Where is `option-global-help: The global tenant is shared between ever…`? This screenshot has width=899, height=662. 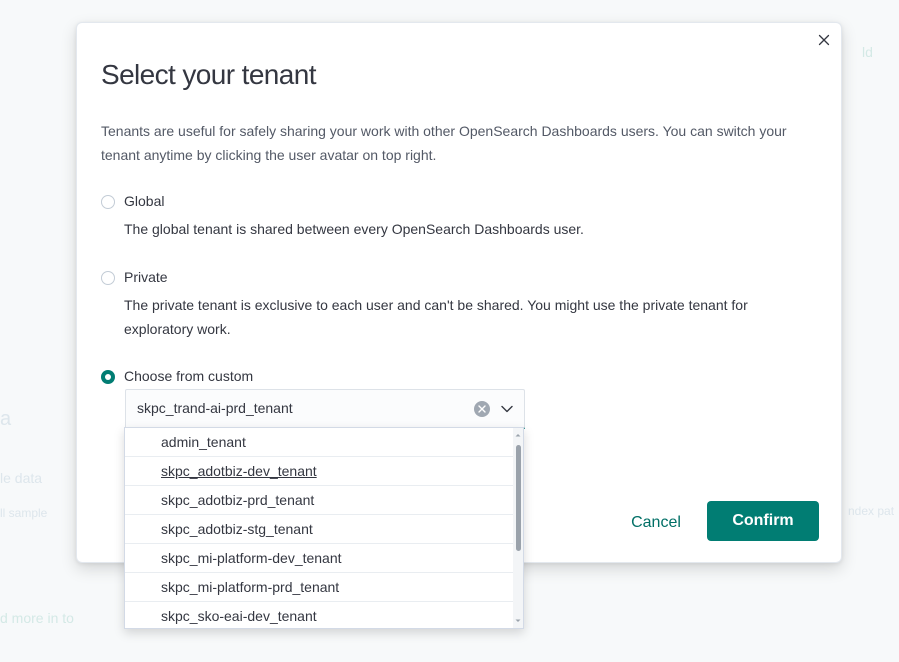
option-global-help: The global tenant is shared between ever… is located at coordinates (354, 229).